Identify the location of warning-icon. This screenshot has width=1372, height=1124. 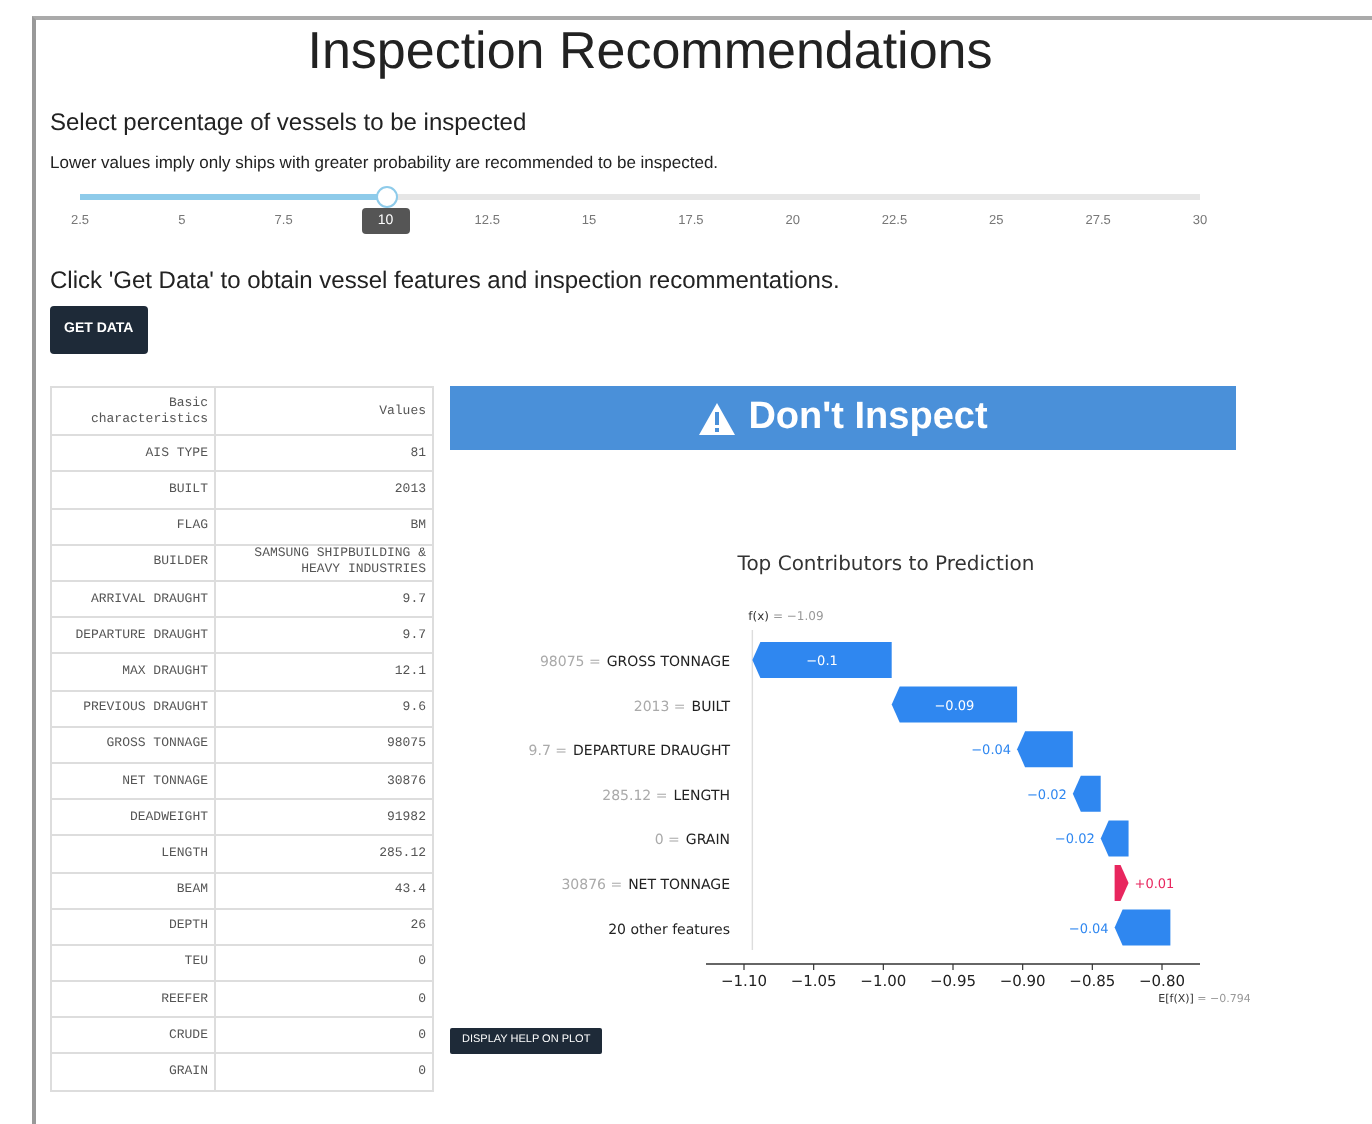
(717, 418).